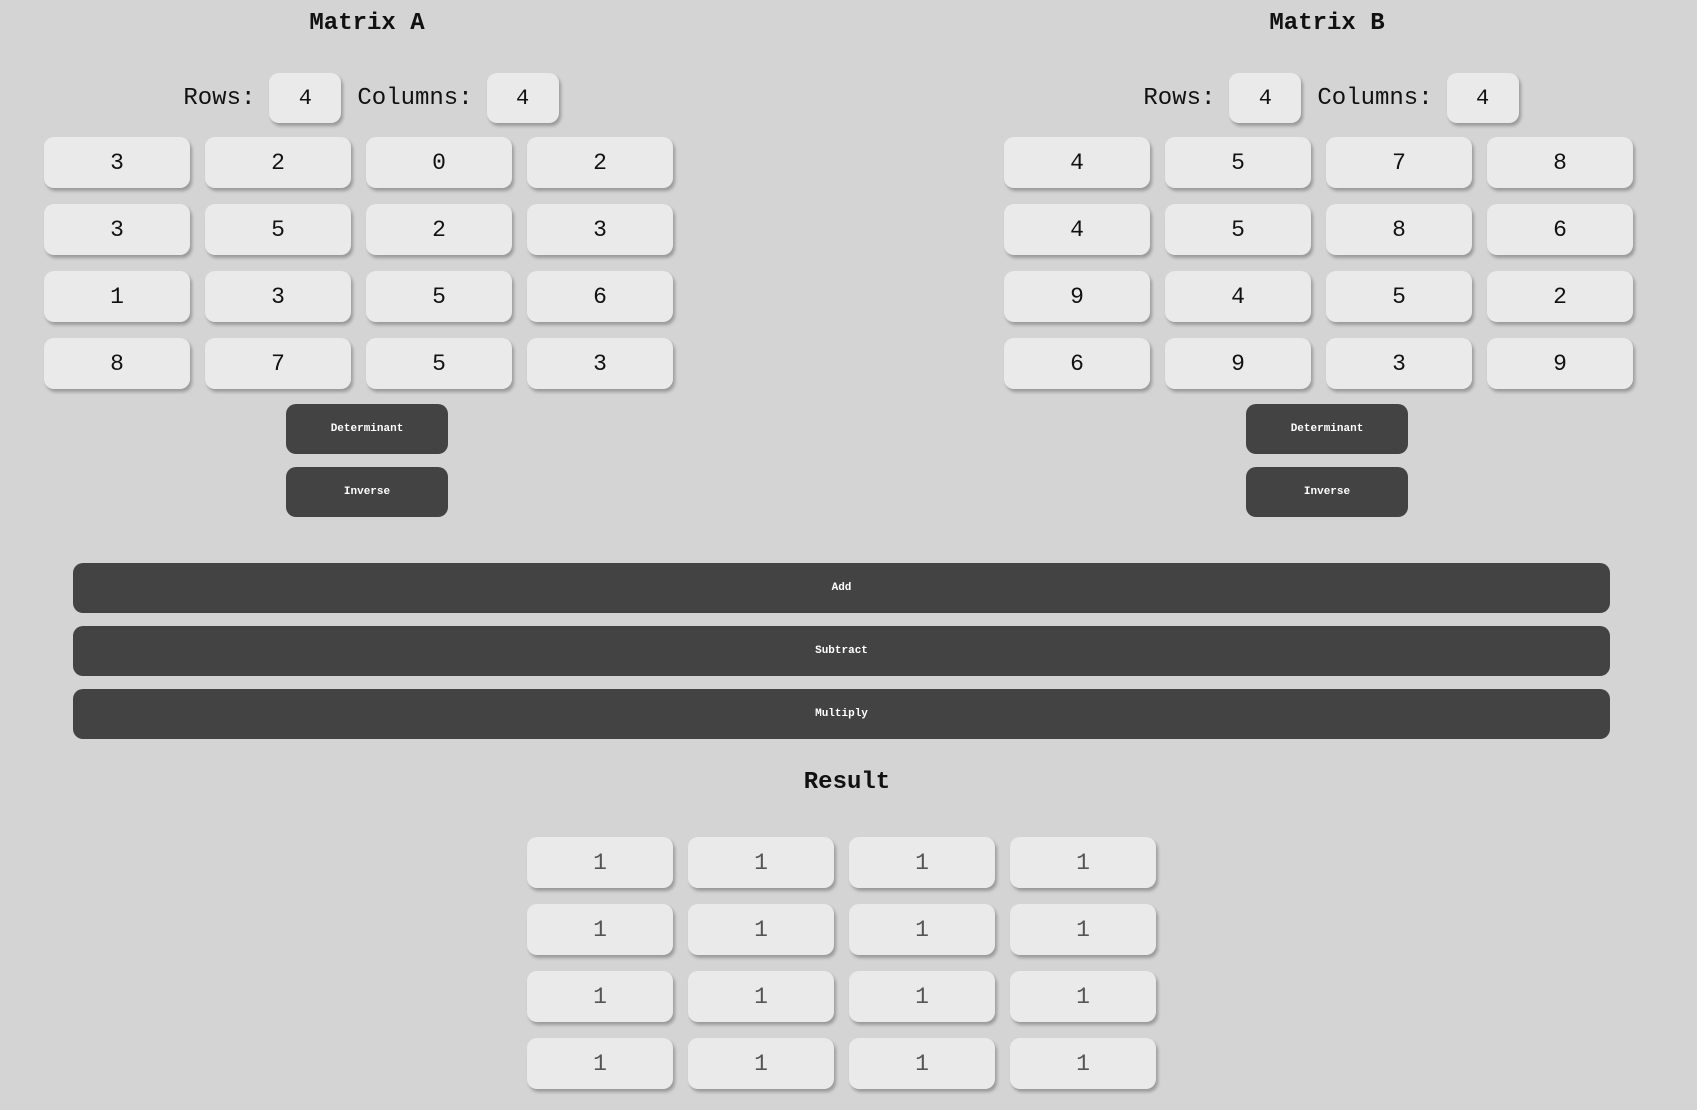 The width and height of the screenshot is (1697, 1110). I want to click on subtract-button: Subtract, so click(841, 651).